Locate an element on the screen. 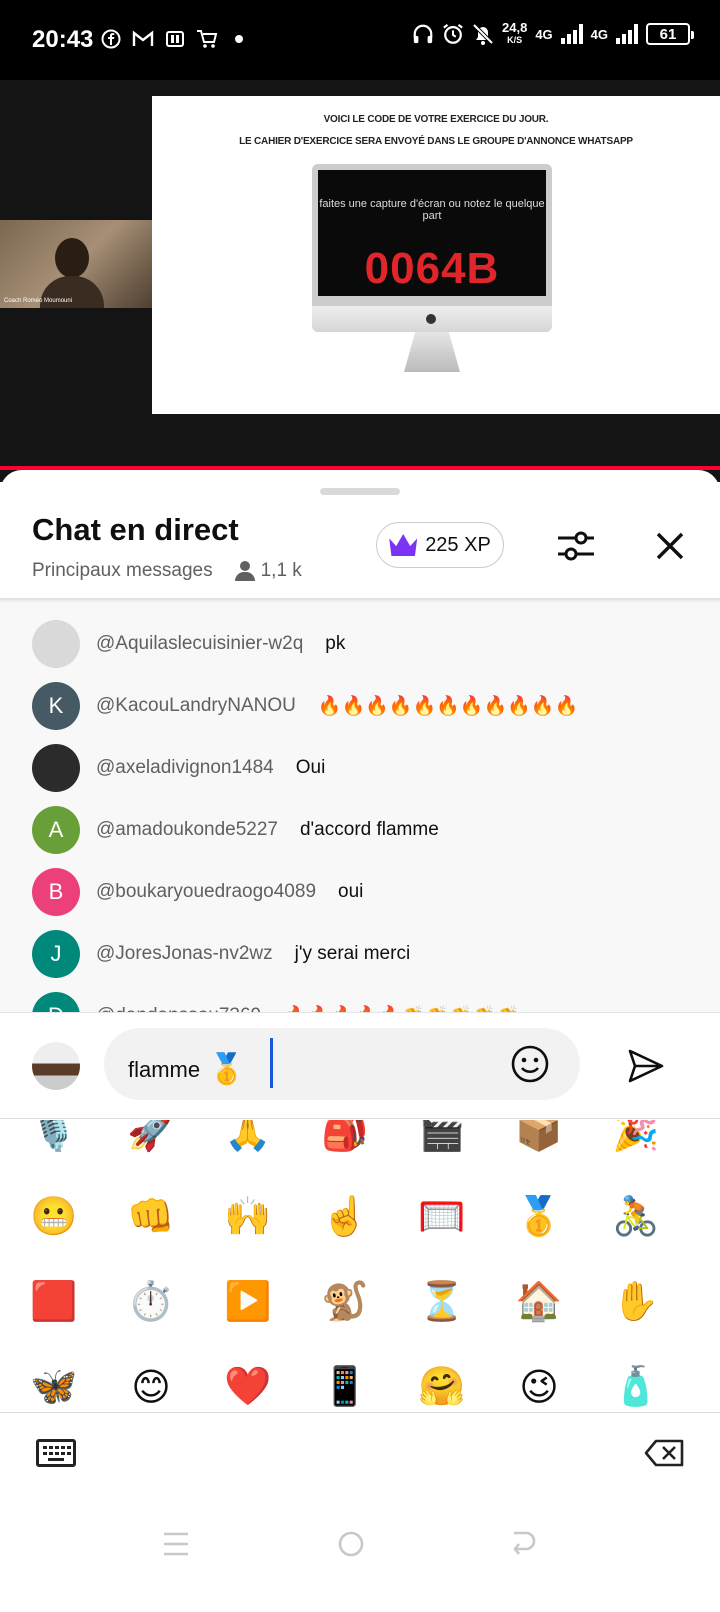 This screenshot has width=720, height=1612. sticker: 🏠 is located at coordinates (539, 1302).